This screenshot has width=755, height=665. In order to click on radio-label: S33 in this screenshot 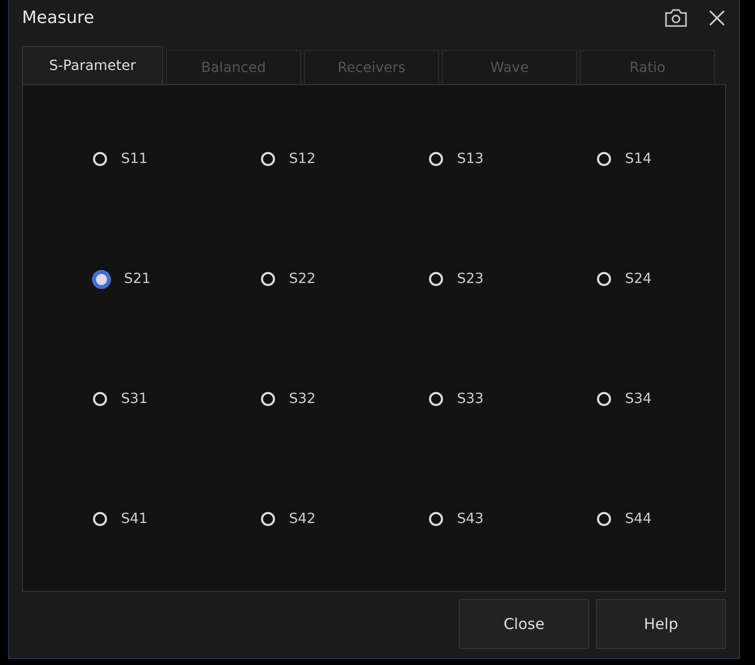, I will do `click(470, 399)`.